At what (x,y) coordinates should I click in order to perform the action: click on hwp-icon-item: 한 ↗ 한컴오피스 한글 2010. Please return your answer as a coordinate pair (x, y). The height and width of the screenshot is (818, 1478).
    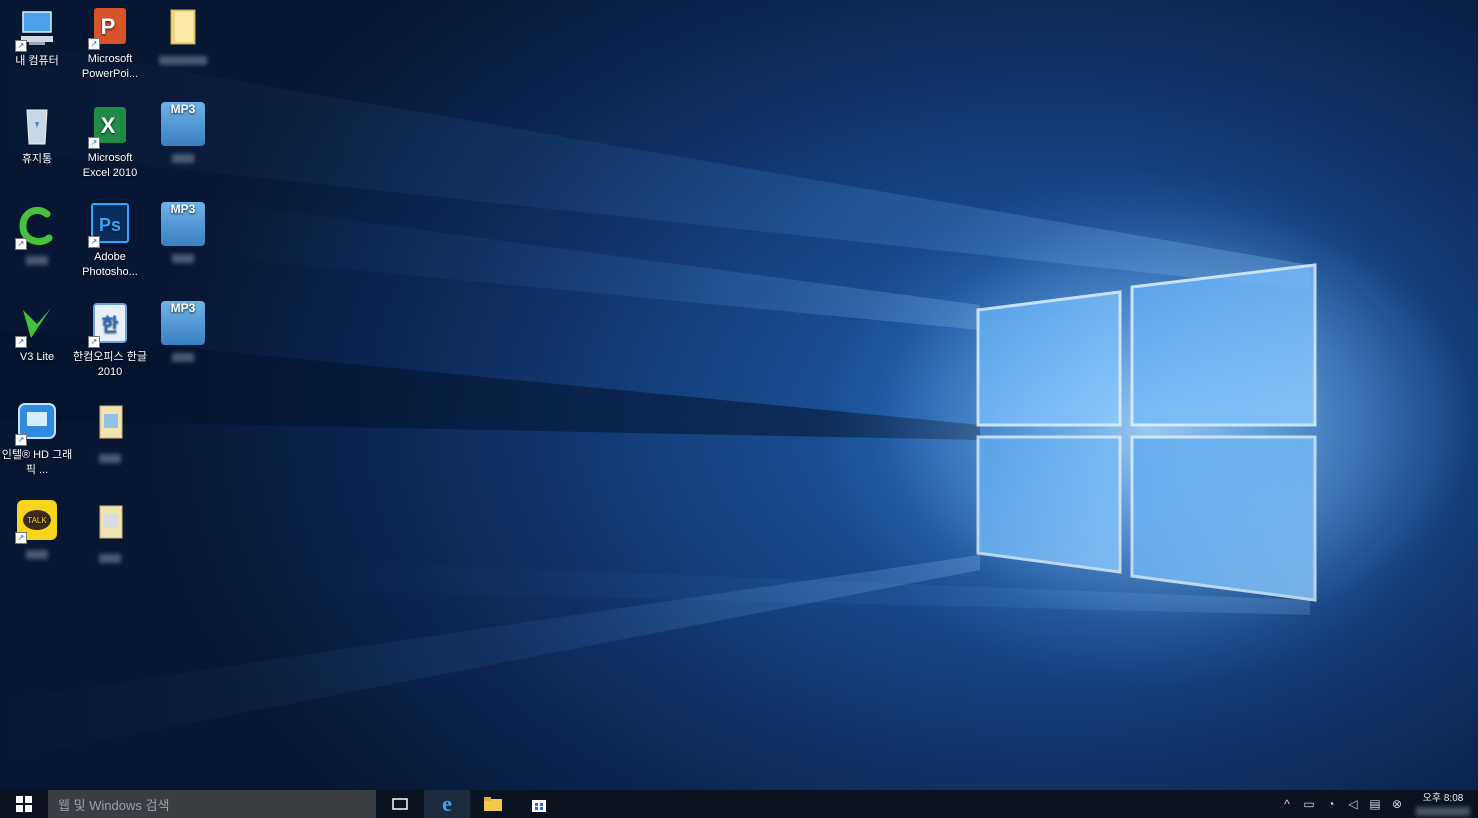
    Looking at the image, I should click on (110, 341).